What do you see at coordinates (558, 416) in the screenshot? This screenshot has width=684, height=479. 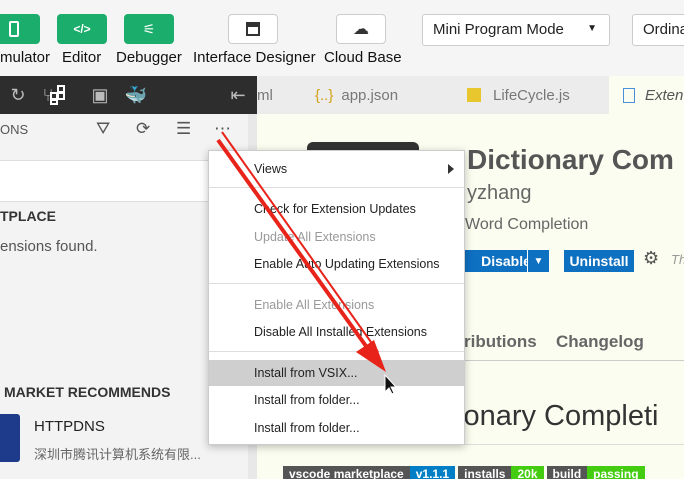 I see `readme-heading: ionary Completi` at bounding box center [558, 416].